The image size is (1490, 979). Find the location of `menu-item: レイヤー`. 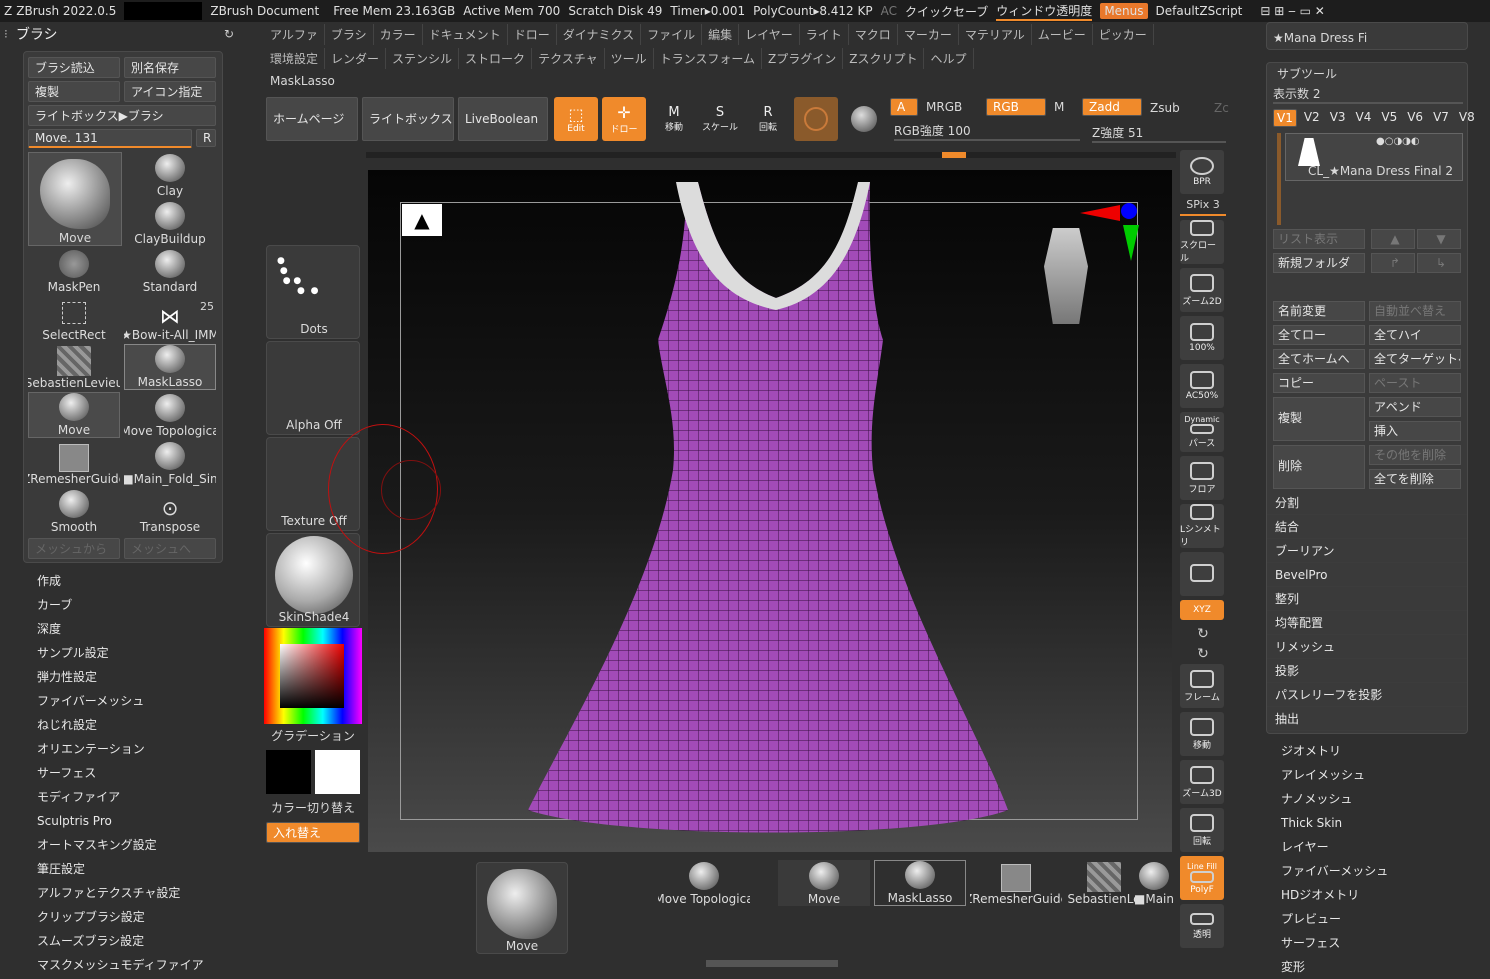

menu-item: レイヤー is located at coordinates (769, 34).